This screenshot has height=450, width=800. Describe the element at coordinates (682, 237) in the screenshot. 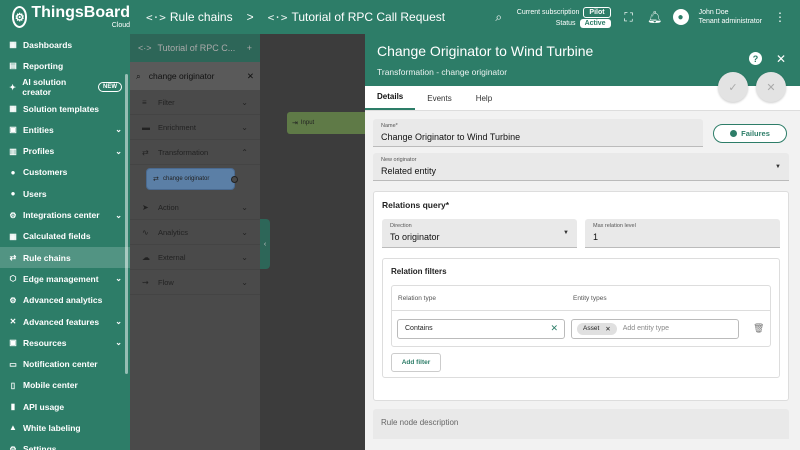

I see `max-level-input: 1` at that location.